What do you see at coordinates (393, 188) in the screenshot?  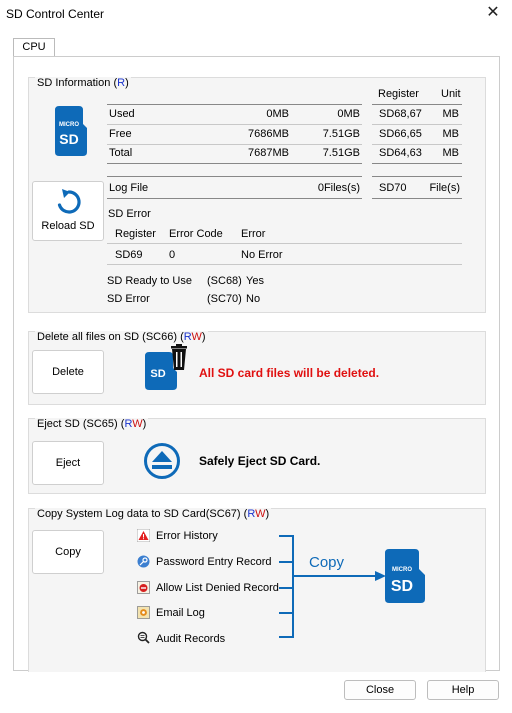 I see `log-file-register: SD70` at bounding box center [393, 188].